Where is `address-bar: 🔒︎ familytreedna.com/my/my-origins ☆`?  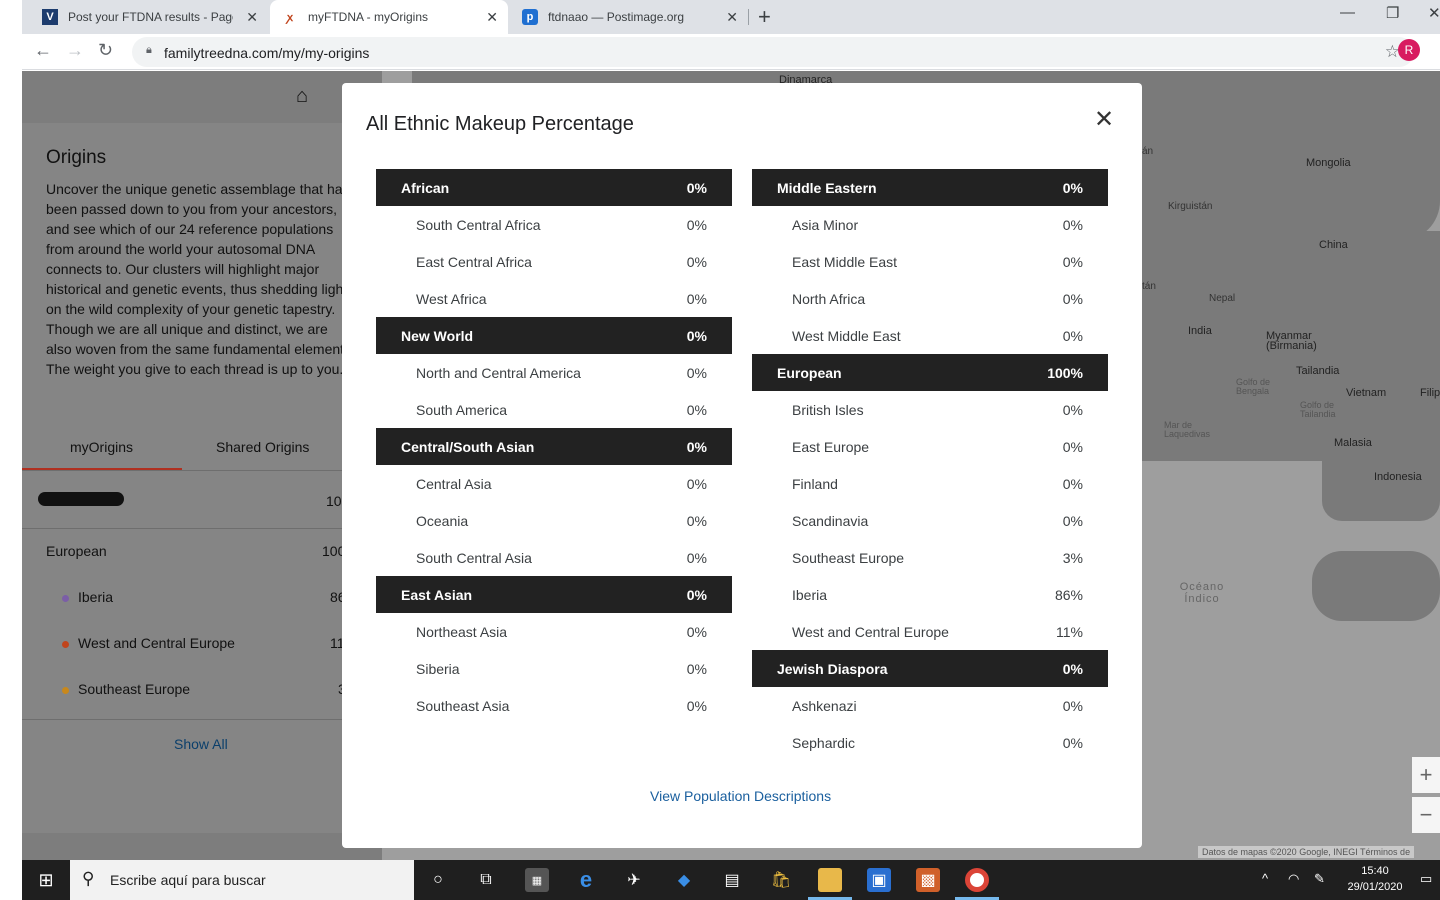 address-bar: 🔒︎ familytreedna.com/my/my-origins ☆ is located at coordinates (773, 52).